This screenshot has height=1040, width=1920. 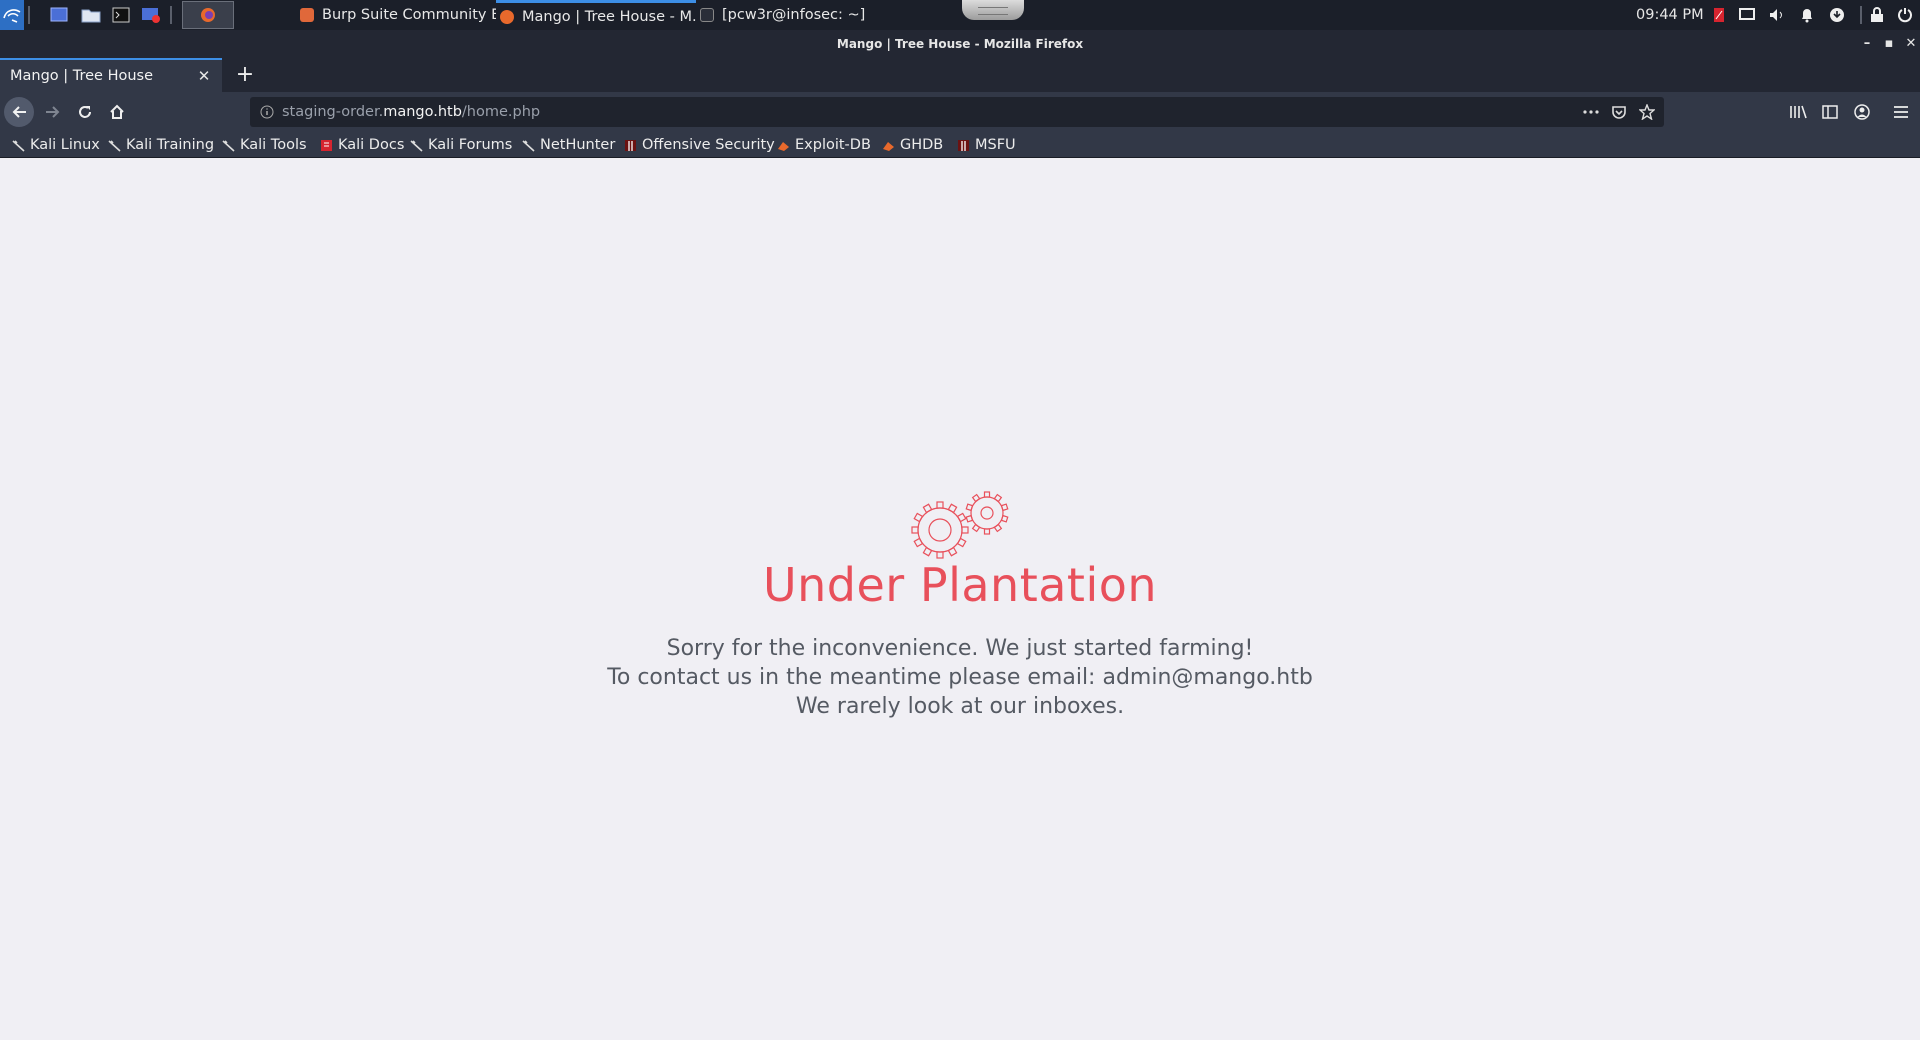 What do you see at coordinates (1837, 15) in the screenshot?
I see `network-icon` at bounding box center [1837, 15].